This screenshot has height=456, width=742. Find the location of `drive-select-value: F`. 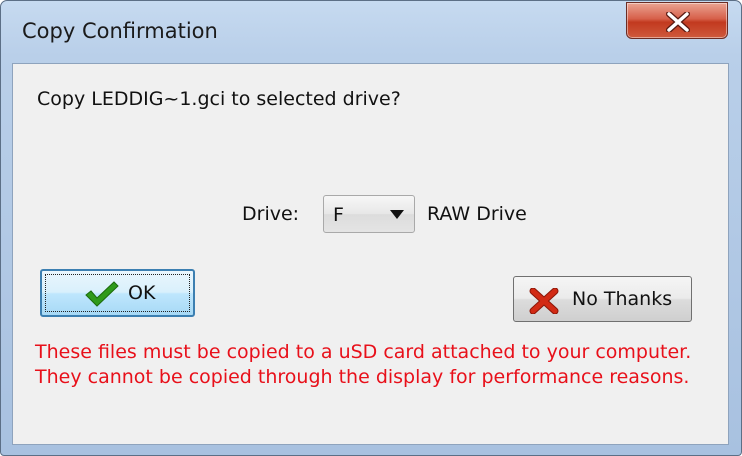

drive-select-value: F is located at coordinates (338, 215).